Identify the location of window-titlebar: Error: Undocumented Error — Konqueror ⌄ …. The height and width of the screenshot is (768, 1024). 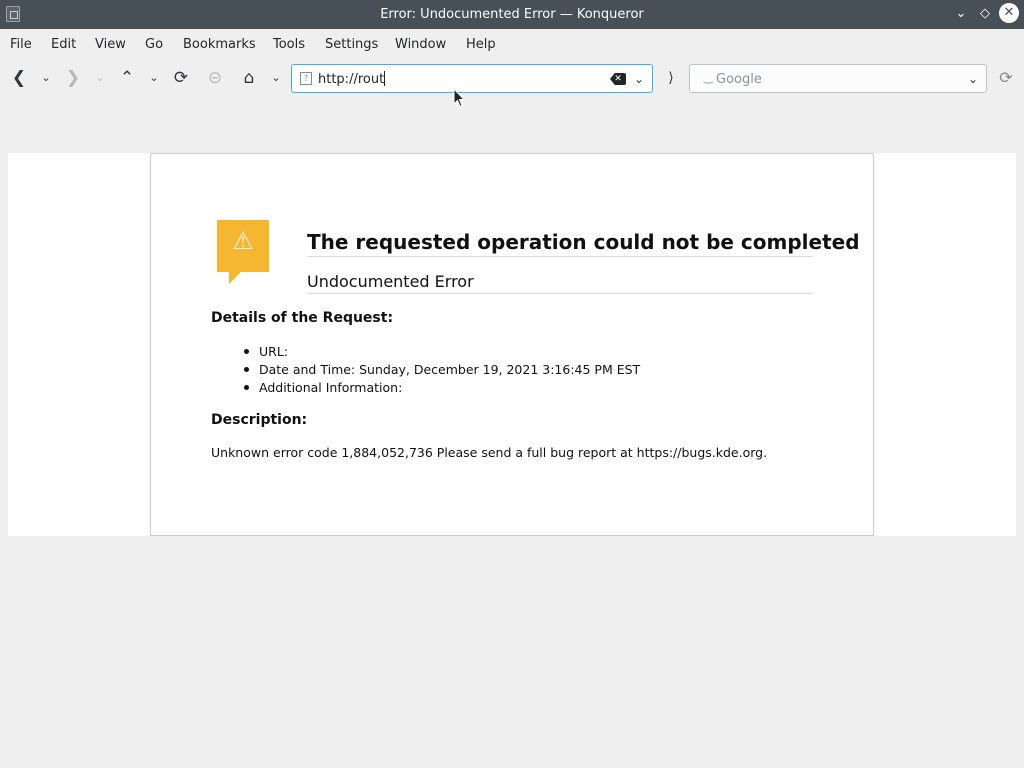
(512, 14).